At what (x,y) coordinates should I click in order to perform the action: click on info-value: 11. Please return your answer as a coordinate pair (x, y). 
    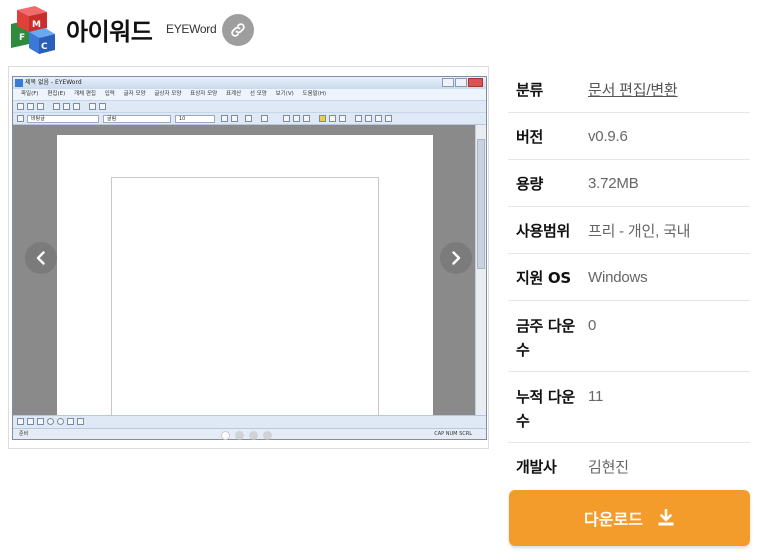
    Looking at the image, I should click on (596, 396).